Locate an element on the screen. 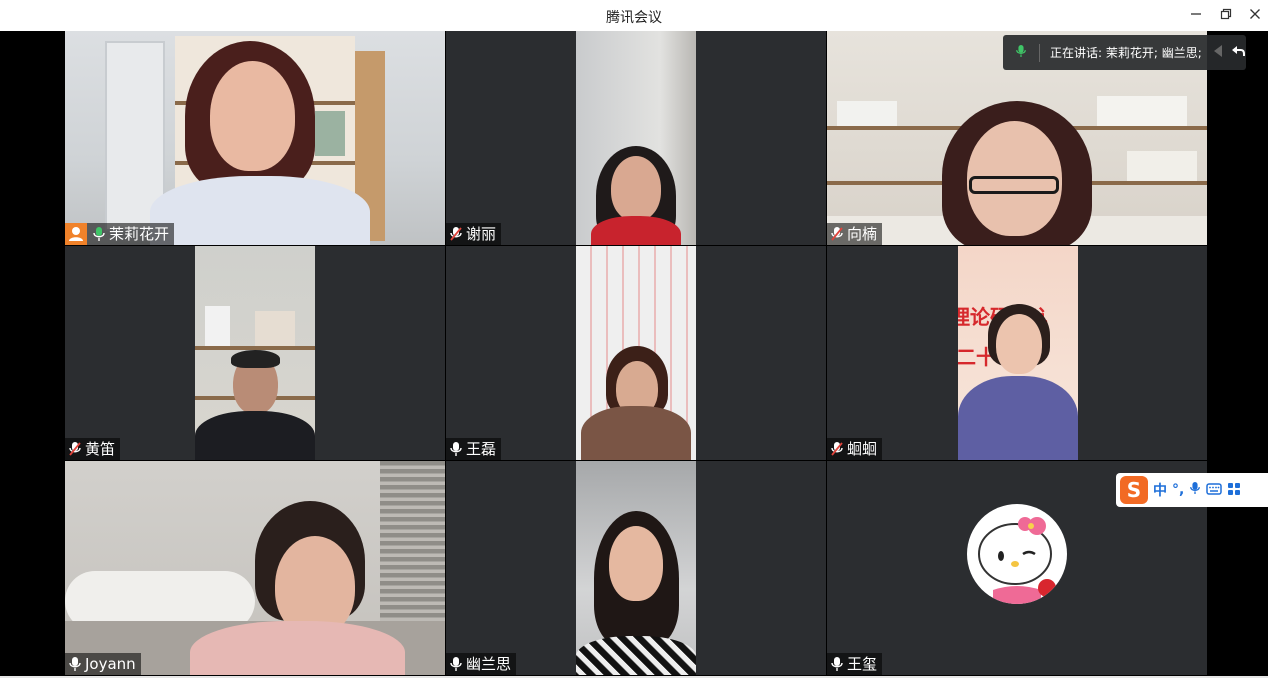 This screenshot has width=1268, height=678. video-tile-2: 谢丽 is located at coordinates (636, 138).